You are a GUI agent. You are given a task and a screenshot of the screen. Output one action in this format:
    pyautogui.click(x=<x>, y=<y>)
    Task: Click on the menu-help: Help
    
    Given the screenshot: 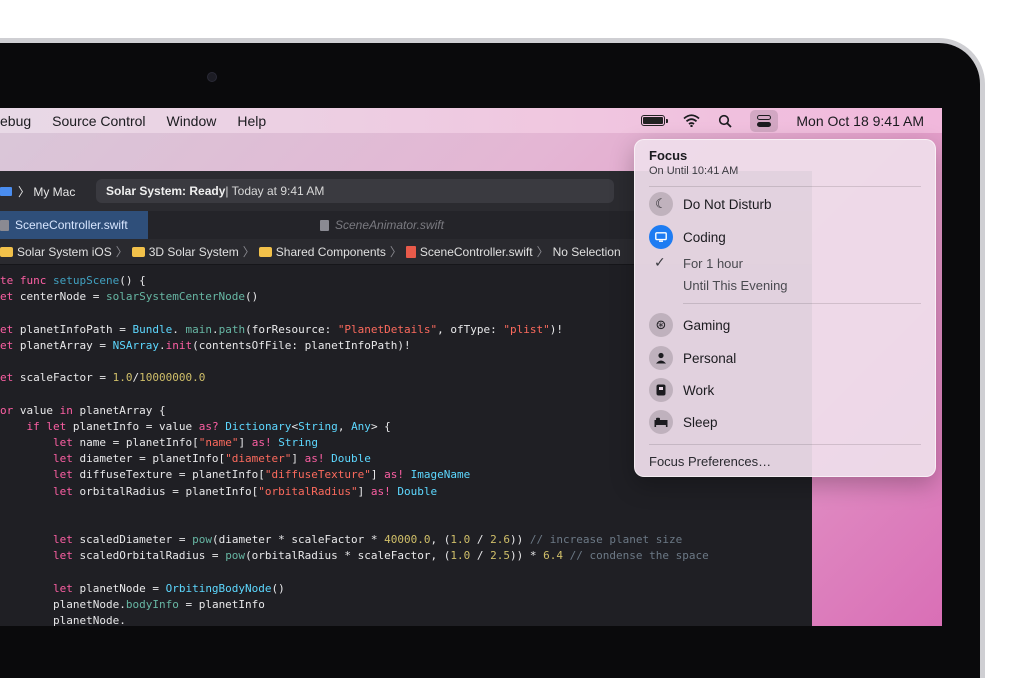 What is the action you would take?
    pyautogui.click(x=251, y=121)
    